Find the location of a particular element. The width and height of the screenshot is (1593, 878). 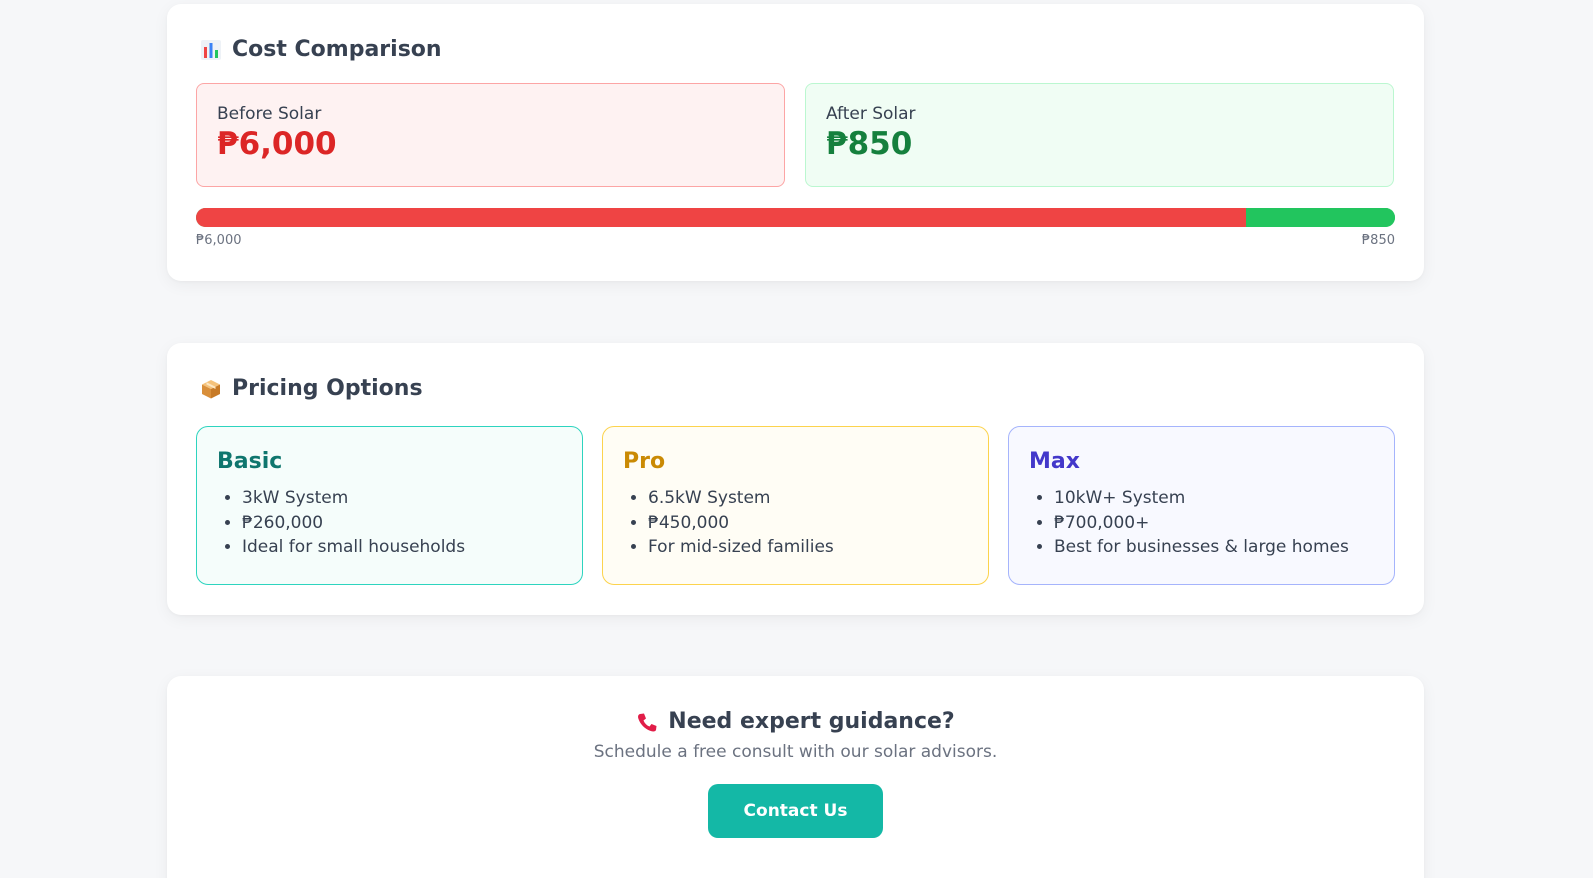

cost-comparison-title: Cost Comparison is located at coordinates (337, 49).